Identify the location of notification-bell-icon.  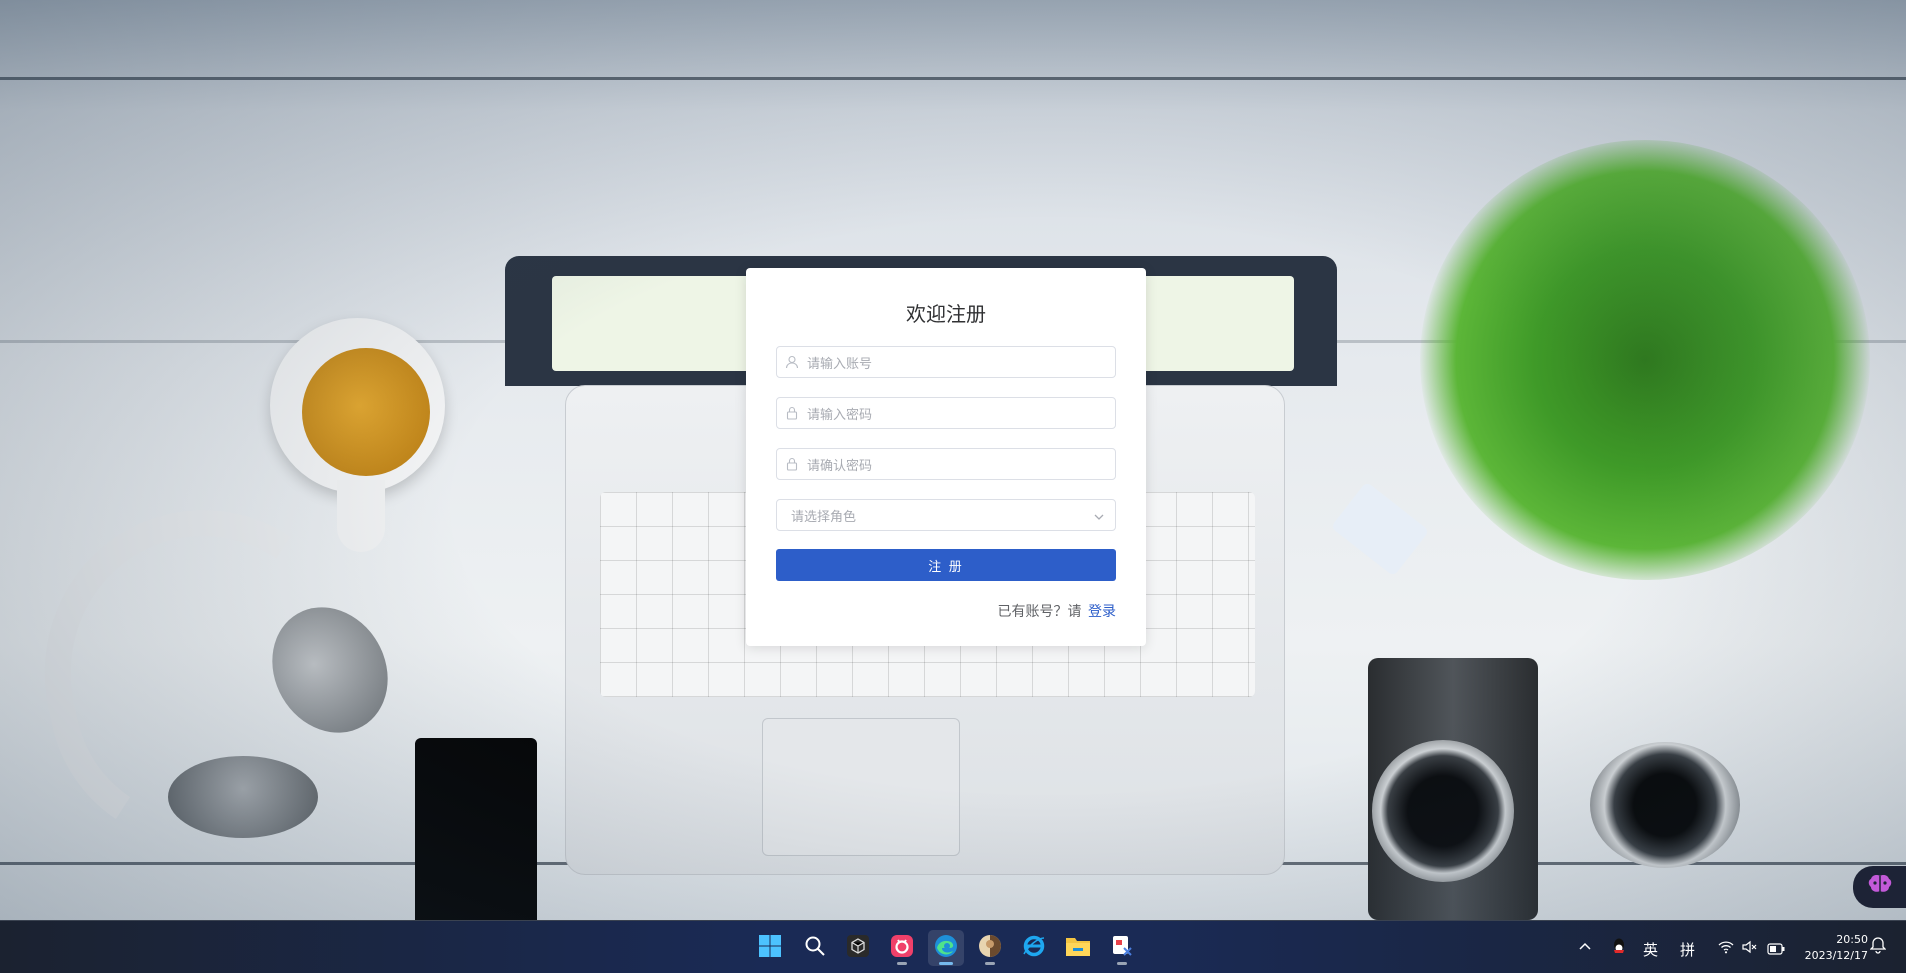
(1878, 947).